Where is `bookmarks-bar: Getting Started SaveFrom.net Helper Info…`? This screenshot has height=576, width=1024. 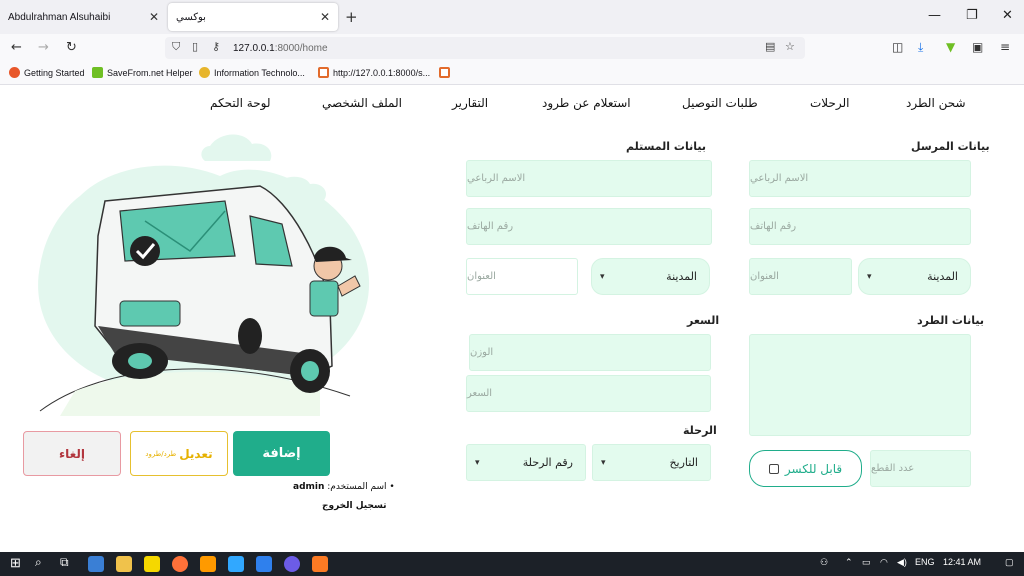 bookmarks-bar: Getting Started SaveFrom.net Helper Info… is located at coordinates (512, 74).